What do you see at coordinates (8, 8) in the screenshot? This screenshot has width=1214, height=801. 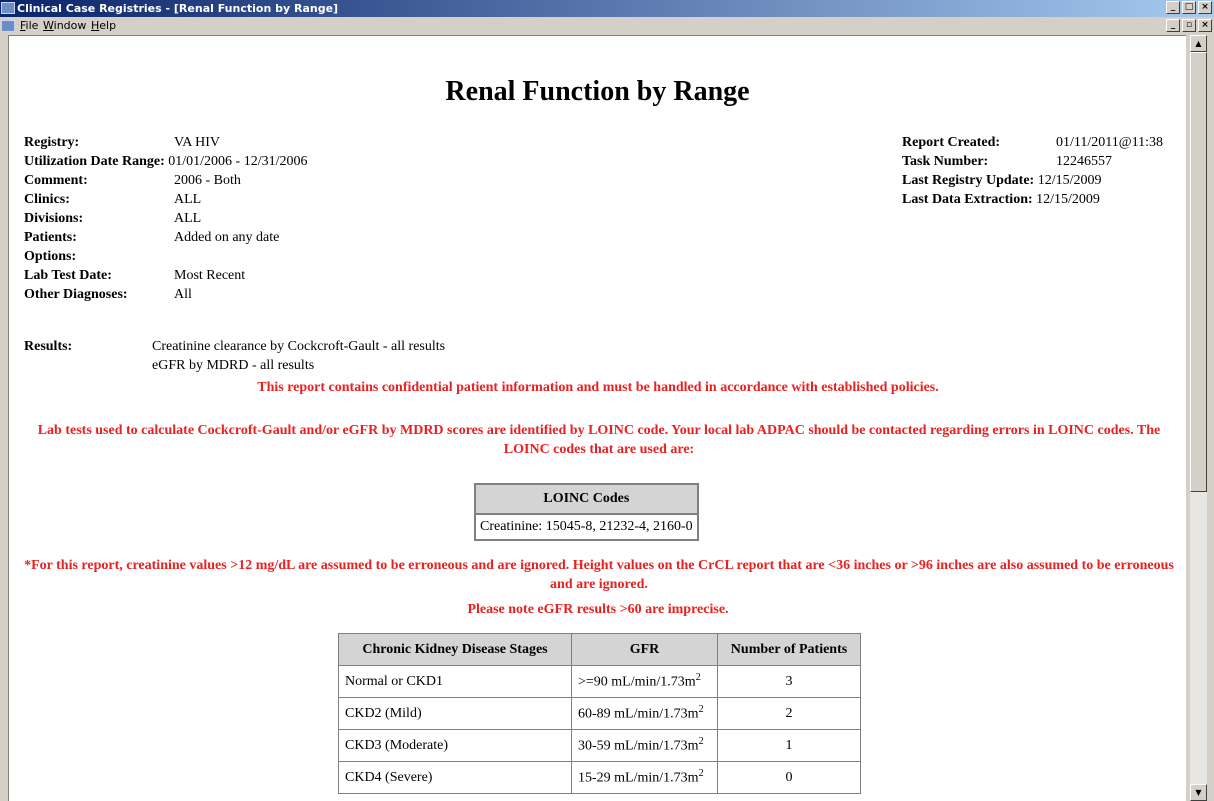 I see `app-icon` at bounding box center [8, 8].